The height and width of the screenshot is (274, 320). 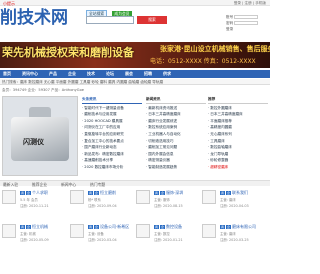 What do you see at coordinates (176, 108) in the screenshot?
I see `news-box-item: · 最新机床资讯推送` at bounding box center [176, 108].